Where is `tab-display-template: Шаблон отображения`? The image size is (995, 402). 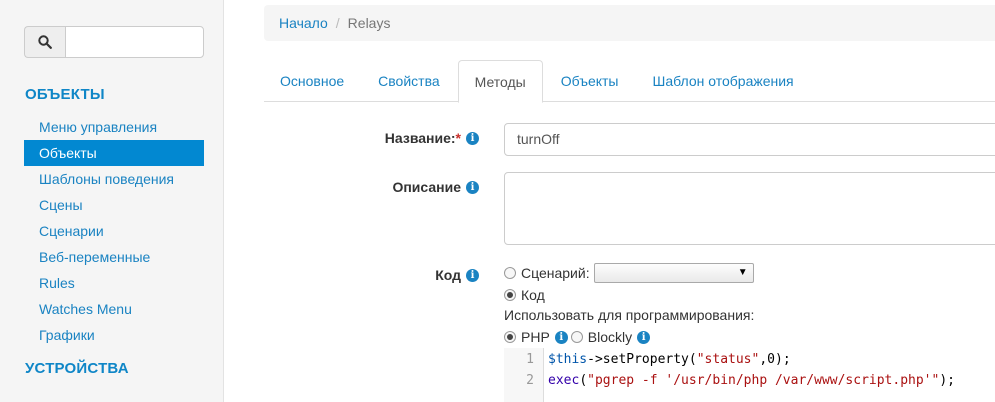
tab-display-template: Шаблон отображения is located at coordinates (723, 81).